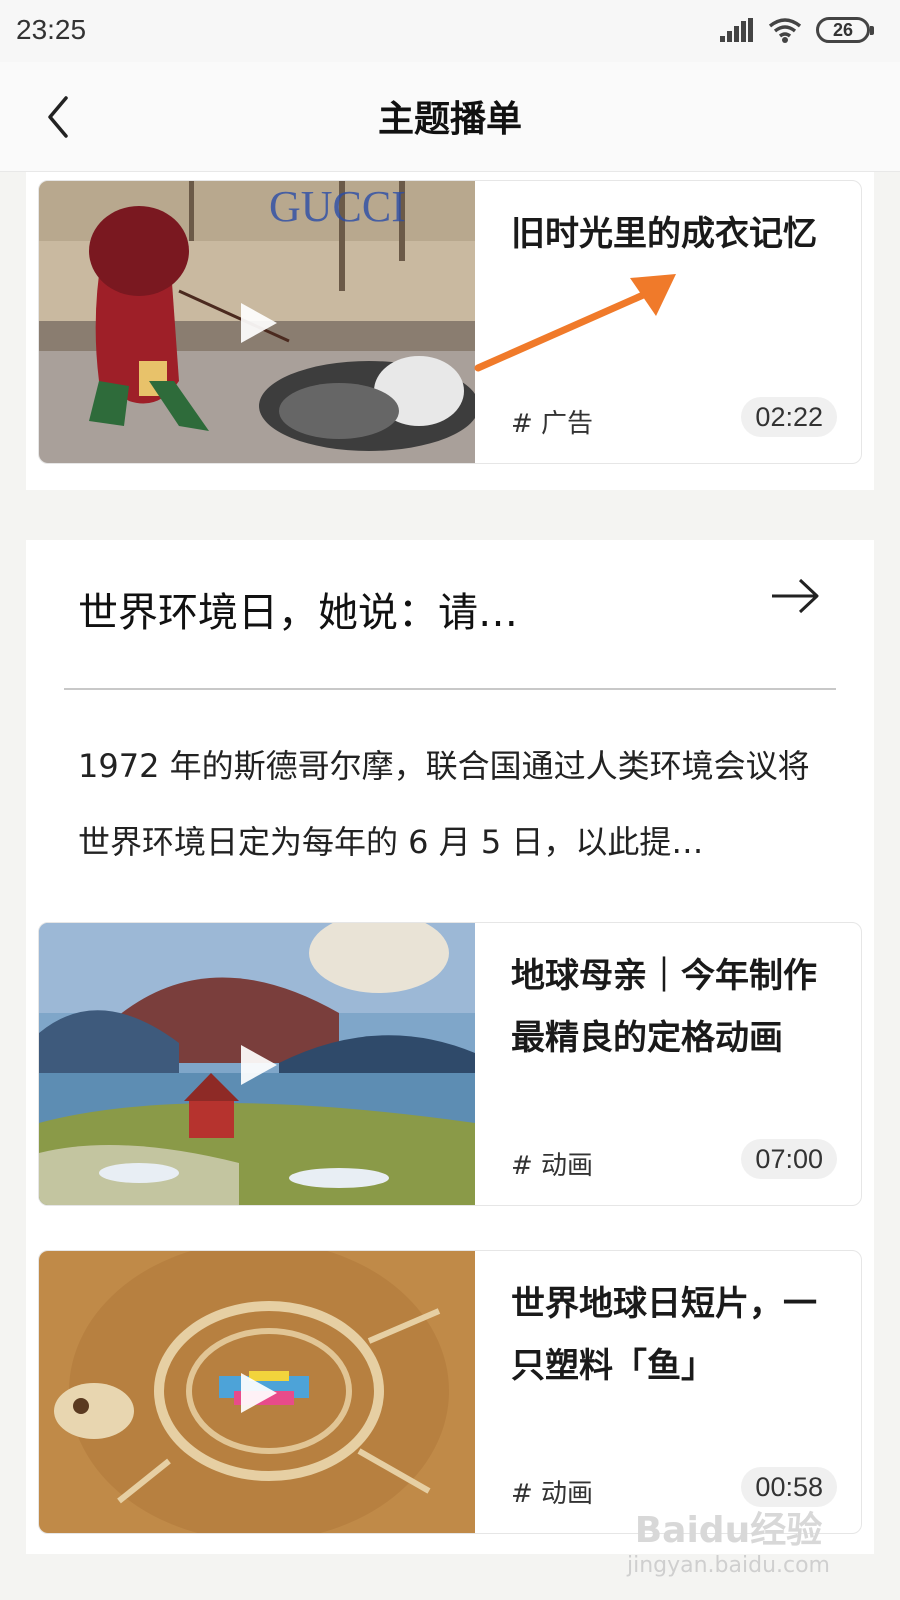 Image resolution: width=900 pixels, height=1600 pixels. Describe the element at coordinates (449, 119) in the screenshot. I see `page-title: 主题播单` at that location.